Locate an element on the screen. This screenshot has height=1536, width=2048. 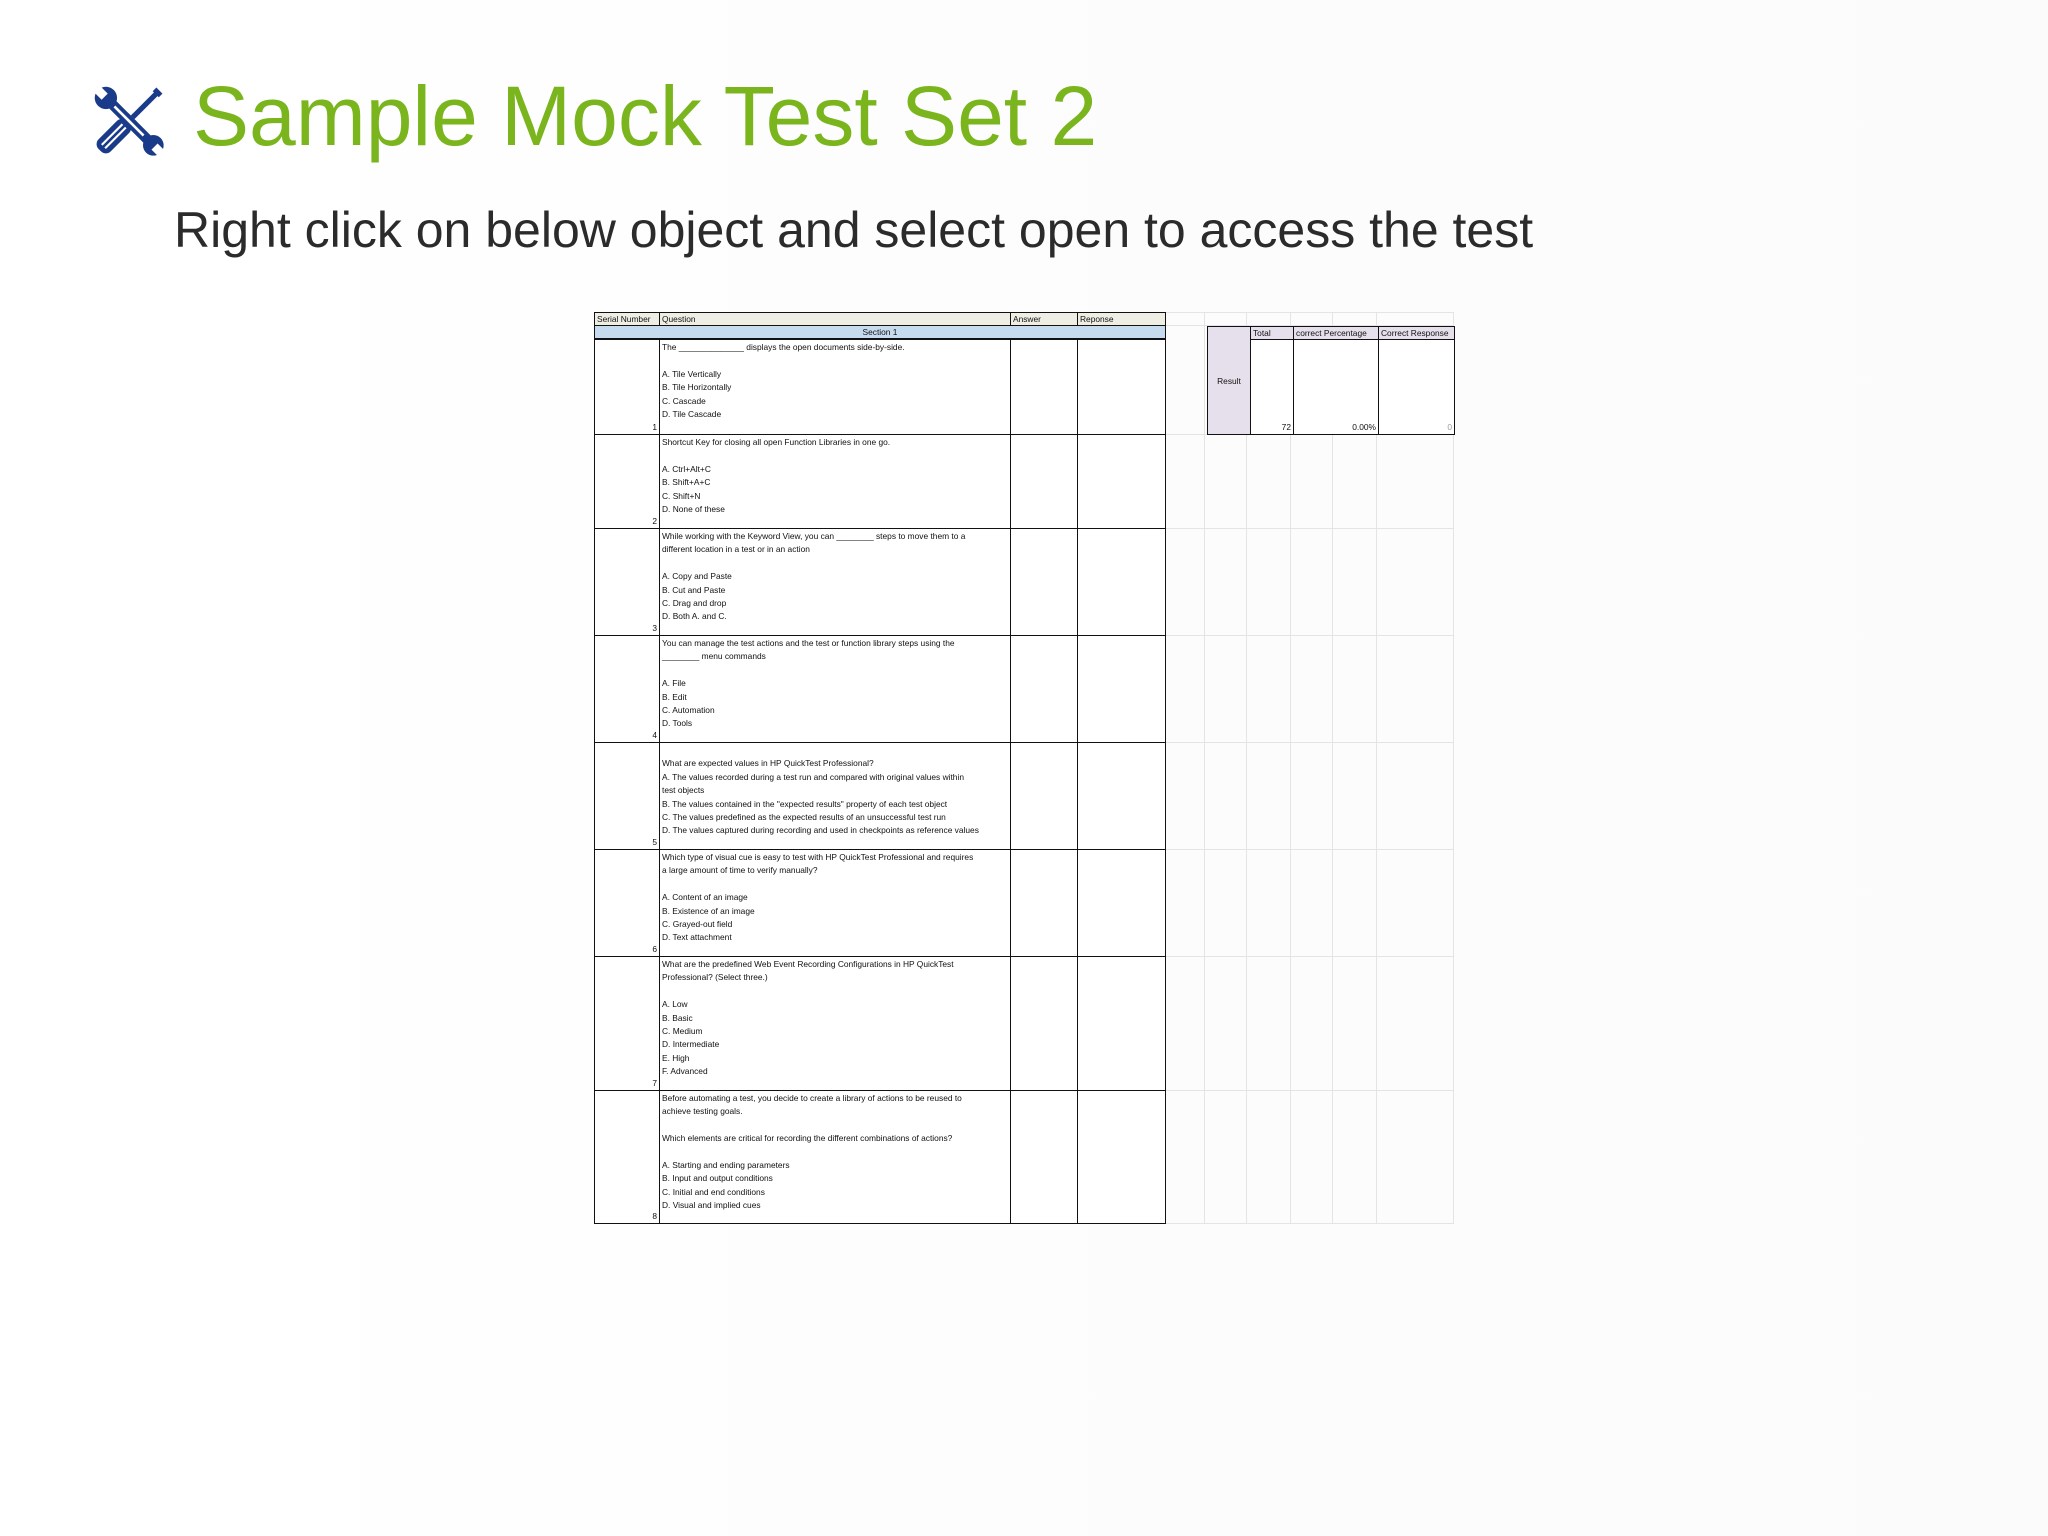
result-label: Result is located at coordinates (1229, 380).